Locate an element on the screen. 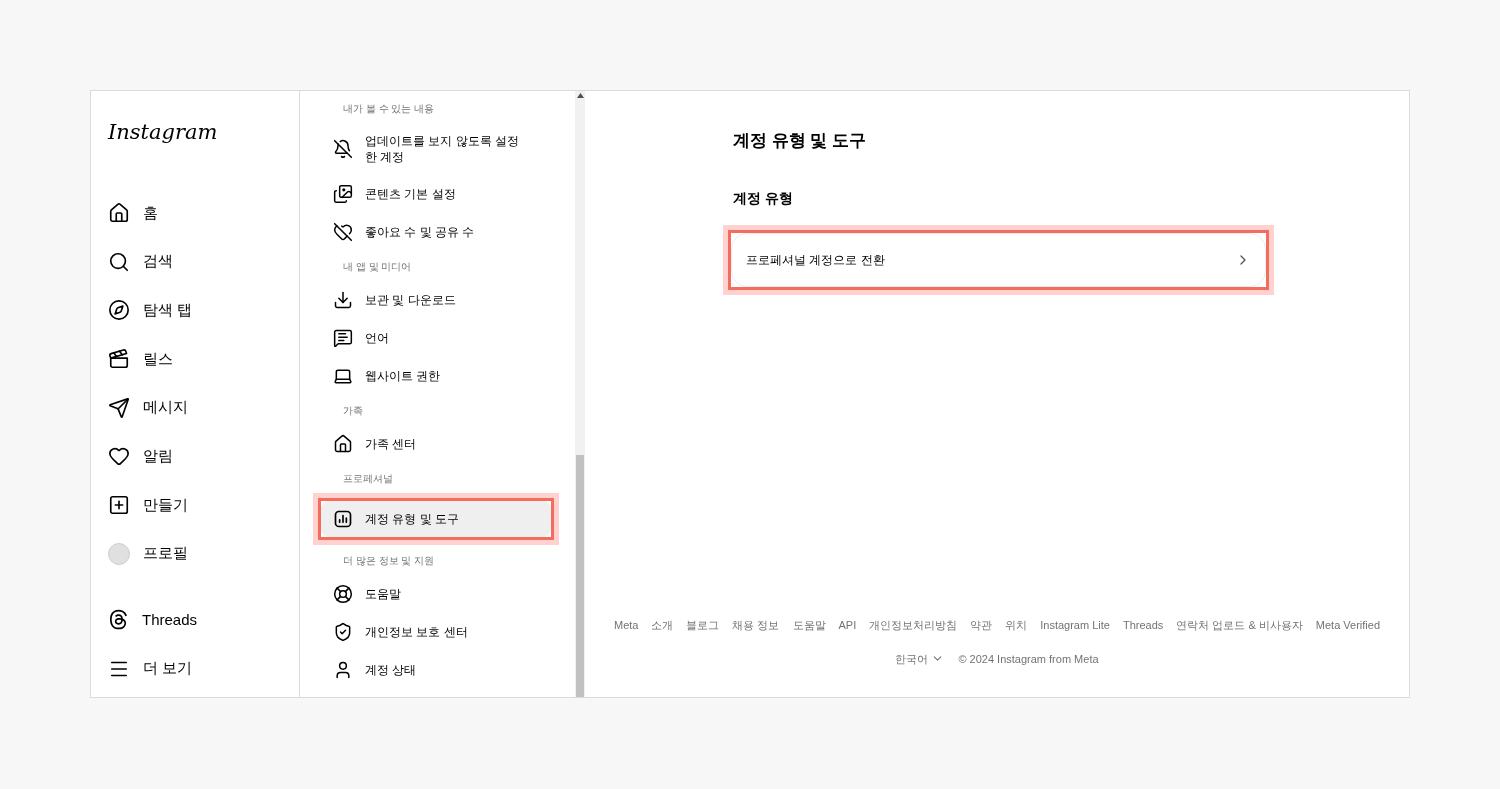  settings-item: 계정 상태 is located at coordinates (436, 670).